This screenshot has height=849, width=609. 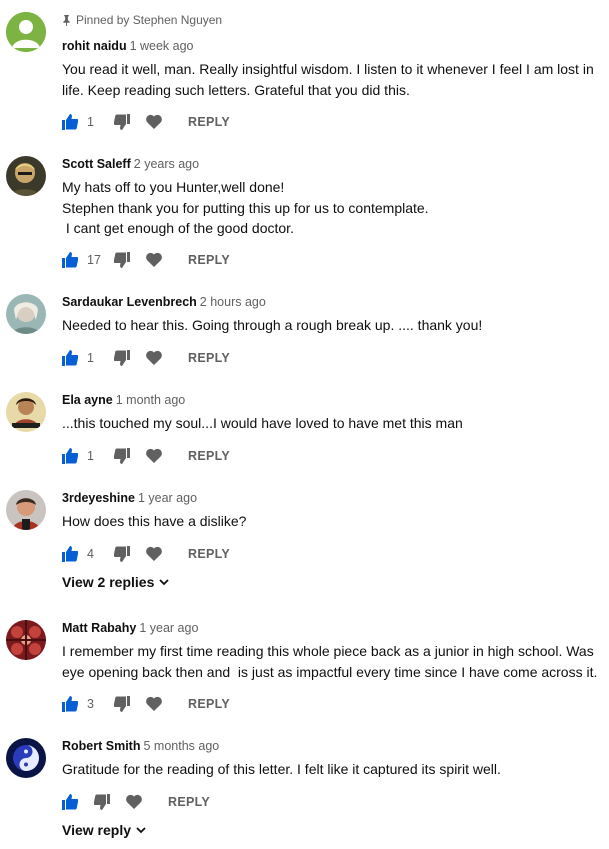 I want to click on comment-author: Matt Rabahy, so click(x=99, y=628).